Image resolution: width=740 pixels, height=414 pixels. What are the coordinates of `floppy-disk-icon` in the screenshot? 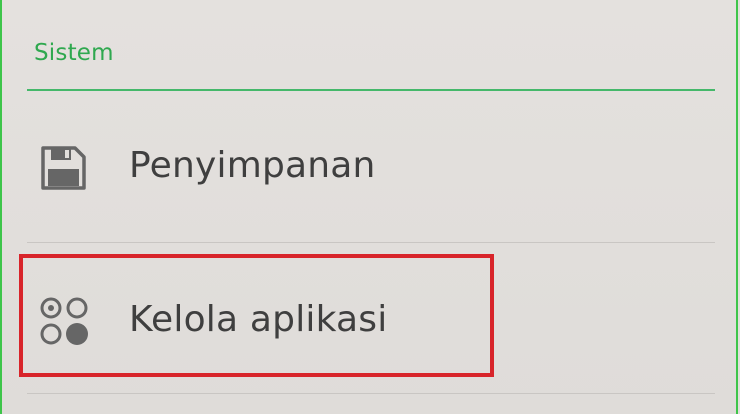 It's located at (64, 170).